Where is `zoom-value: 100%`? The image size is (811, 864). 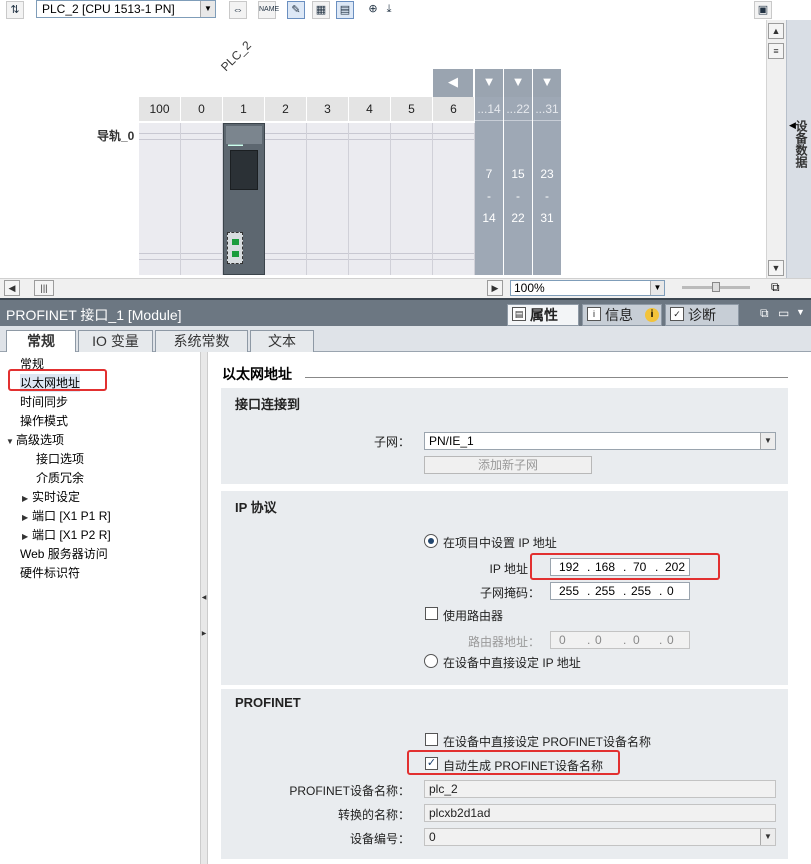 zoom-value: 100% is located at coordinates (529, 288).